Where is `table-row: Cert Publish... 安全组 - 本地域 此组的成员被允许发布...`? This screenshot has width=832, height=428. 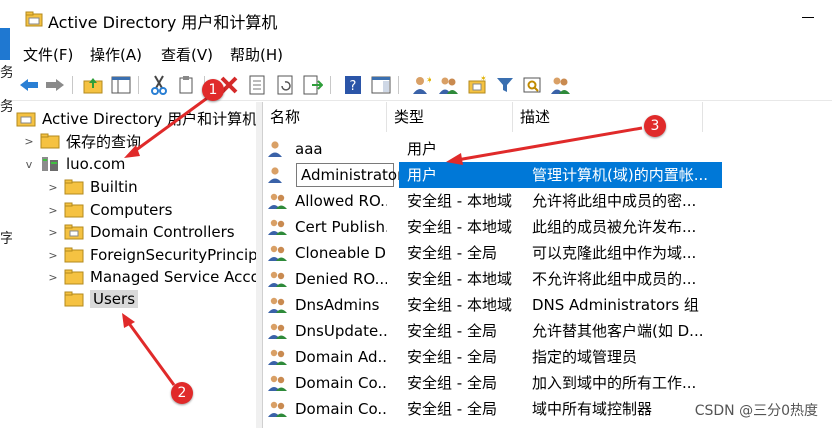
table-row: Cert Publish... 安全组 - 本地域 此组的成员被允许发布... is located at coordinates (547, 227).